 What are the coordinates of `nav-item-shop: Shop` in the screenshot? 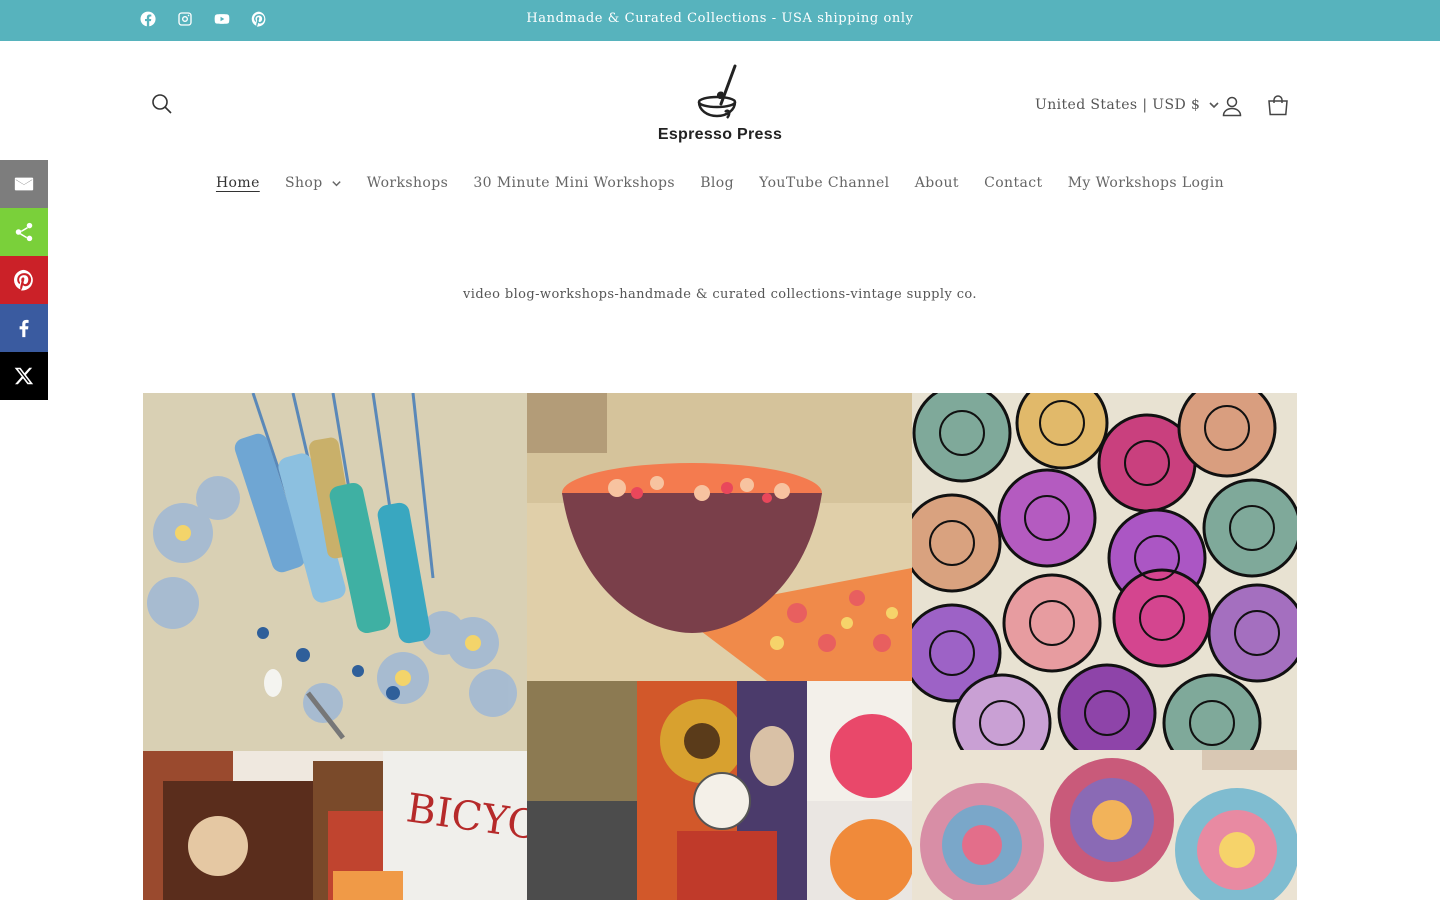 It's located at (313, 183).